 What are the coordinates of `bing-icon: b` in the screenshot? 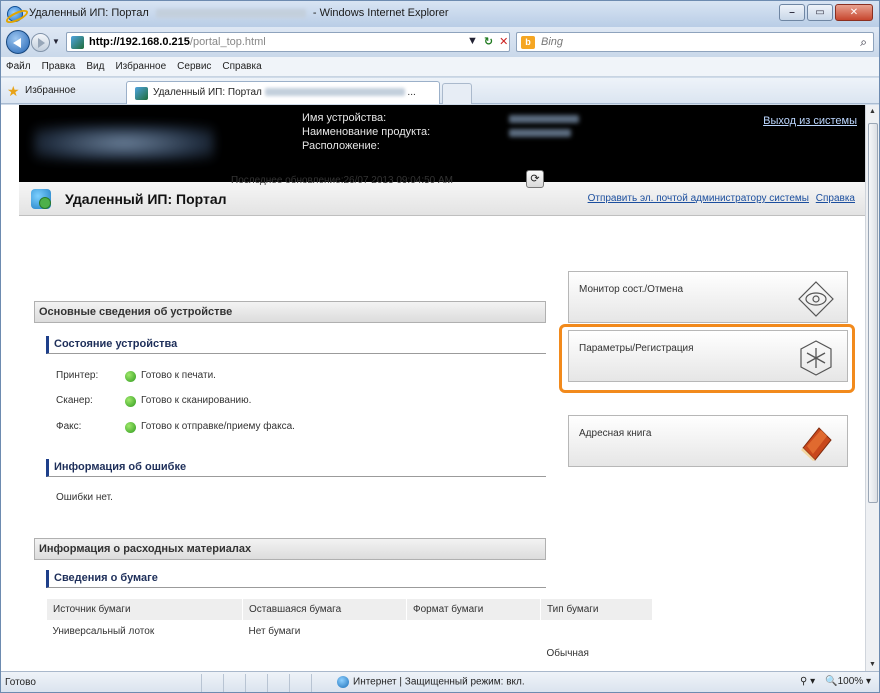 It's located at (528, 42).